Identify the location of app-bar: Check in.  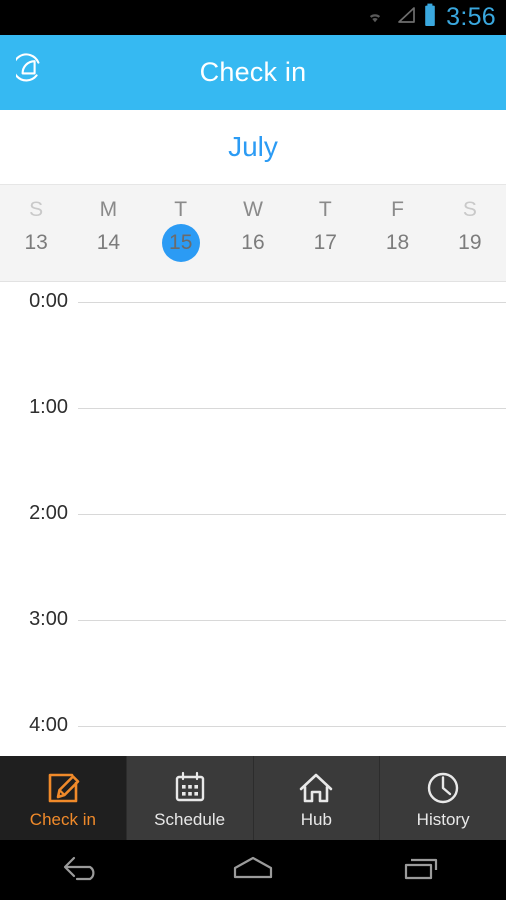
(253, 72).